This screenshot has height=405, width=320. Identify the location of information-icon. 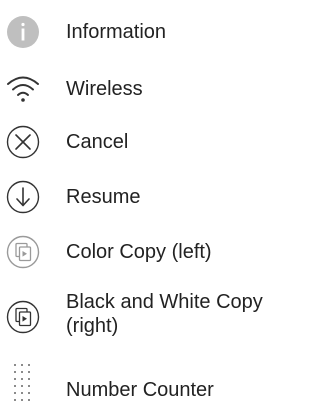
(23, 32).